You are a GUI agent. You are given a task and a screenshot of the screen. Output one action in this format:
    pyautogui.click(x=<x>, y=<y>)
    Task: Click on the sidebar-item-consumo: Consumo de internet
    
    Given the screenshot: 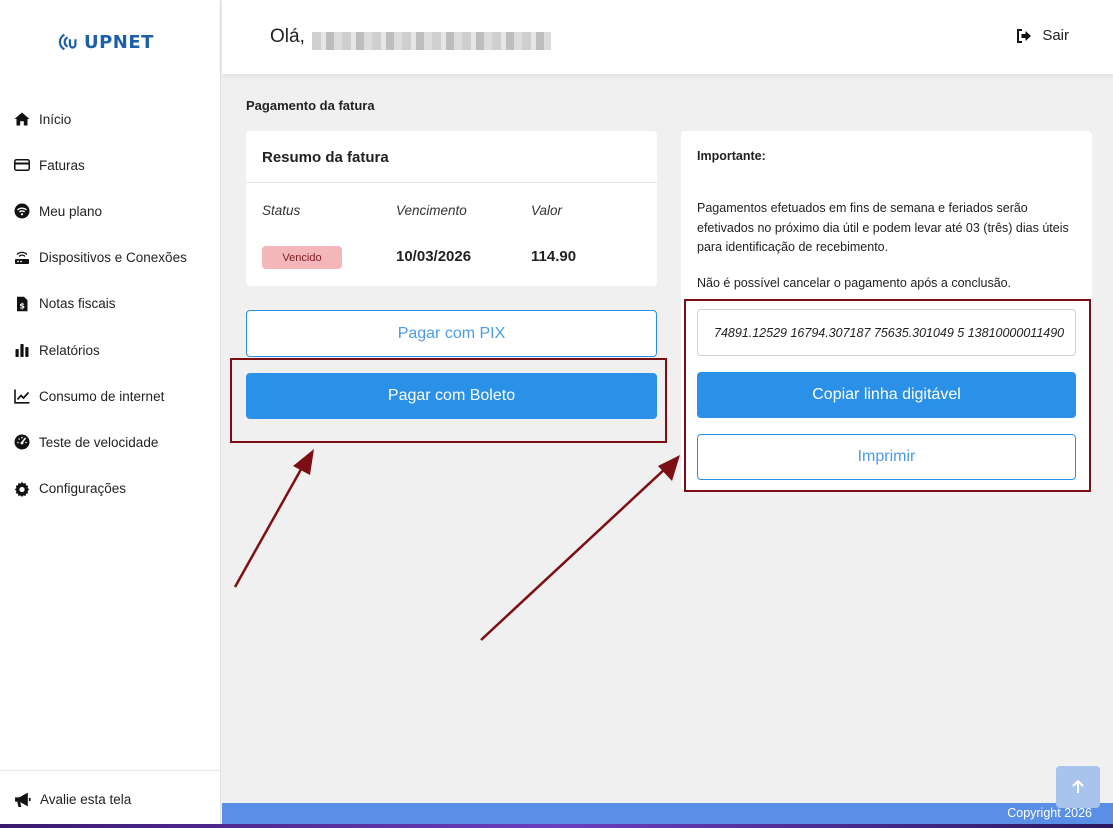 What is the action you would take?
    pyautogui.click(x=110, y=396)
    